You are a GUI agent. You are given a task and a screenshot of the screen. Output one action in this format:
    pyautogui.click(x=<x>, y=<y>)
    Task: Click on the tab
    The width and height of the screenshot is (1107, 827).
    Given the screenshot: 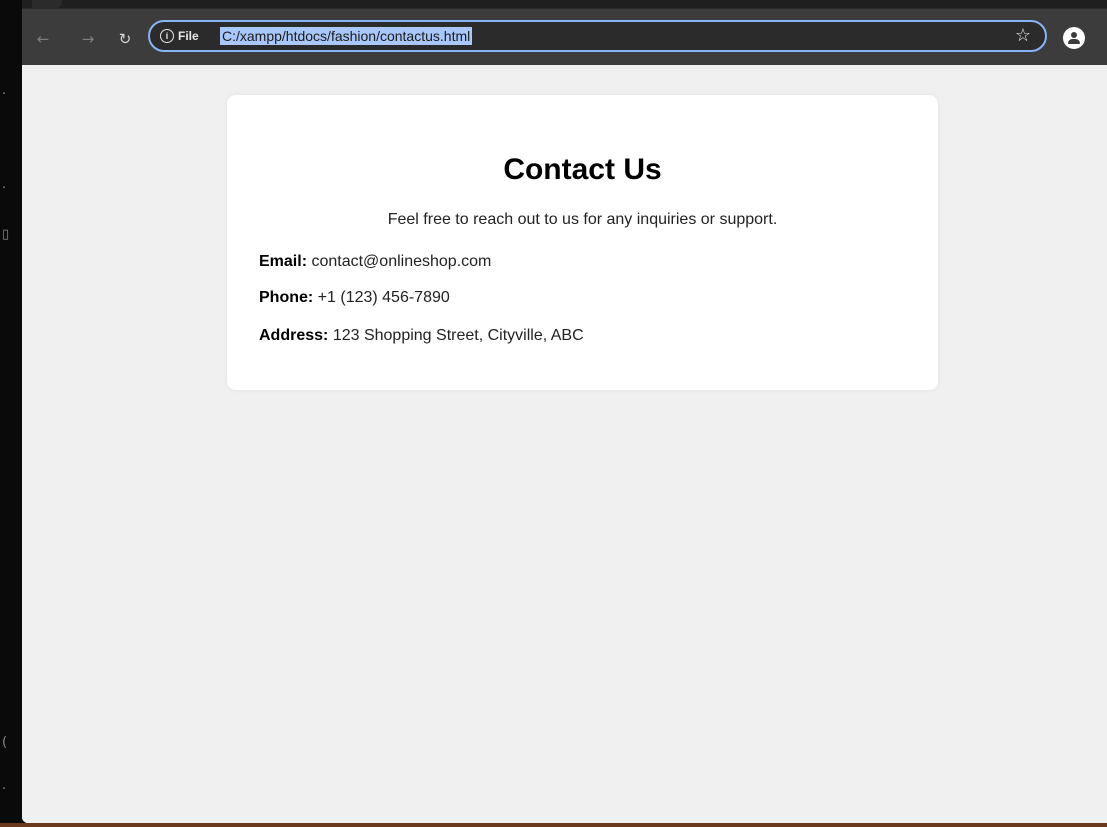 What is the action you would take?
    pyautogui.click(x=47, y=4)
    